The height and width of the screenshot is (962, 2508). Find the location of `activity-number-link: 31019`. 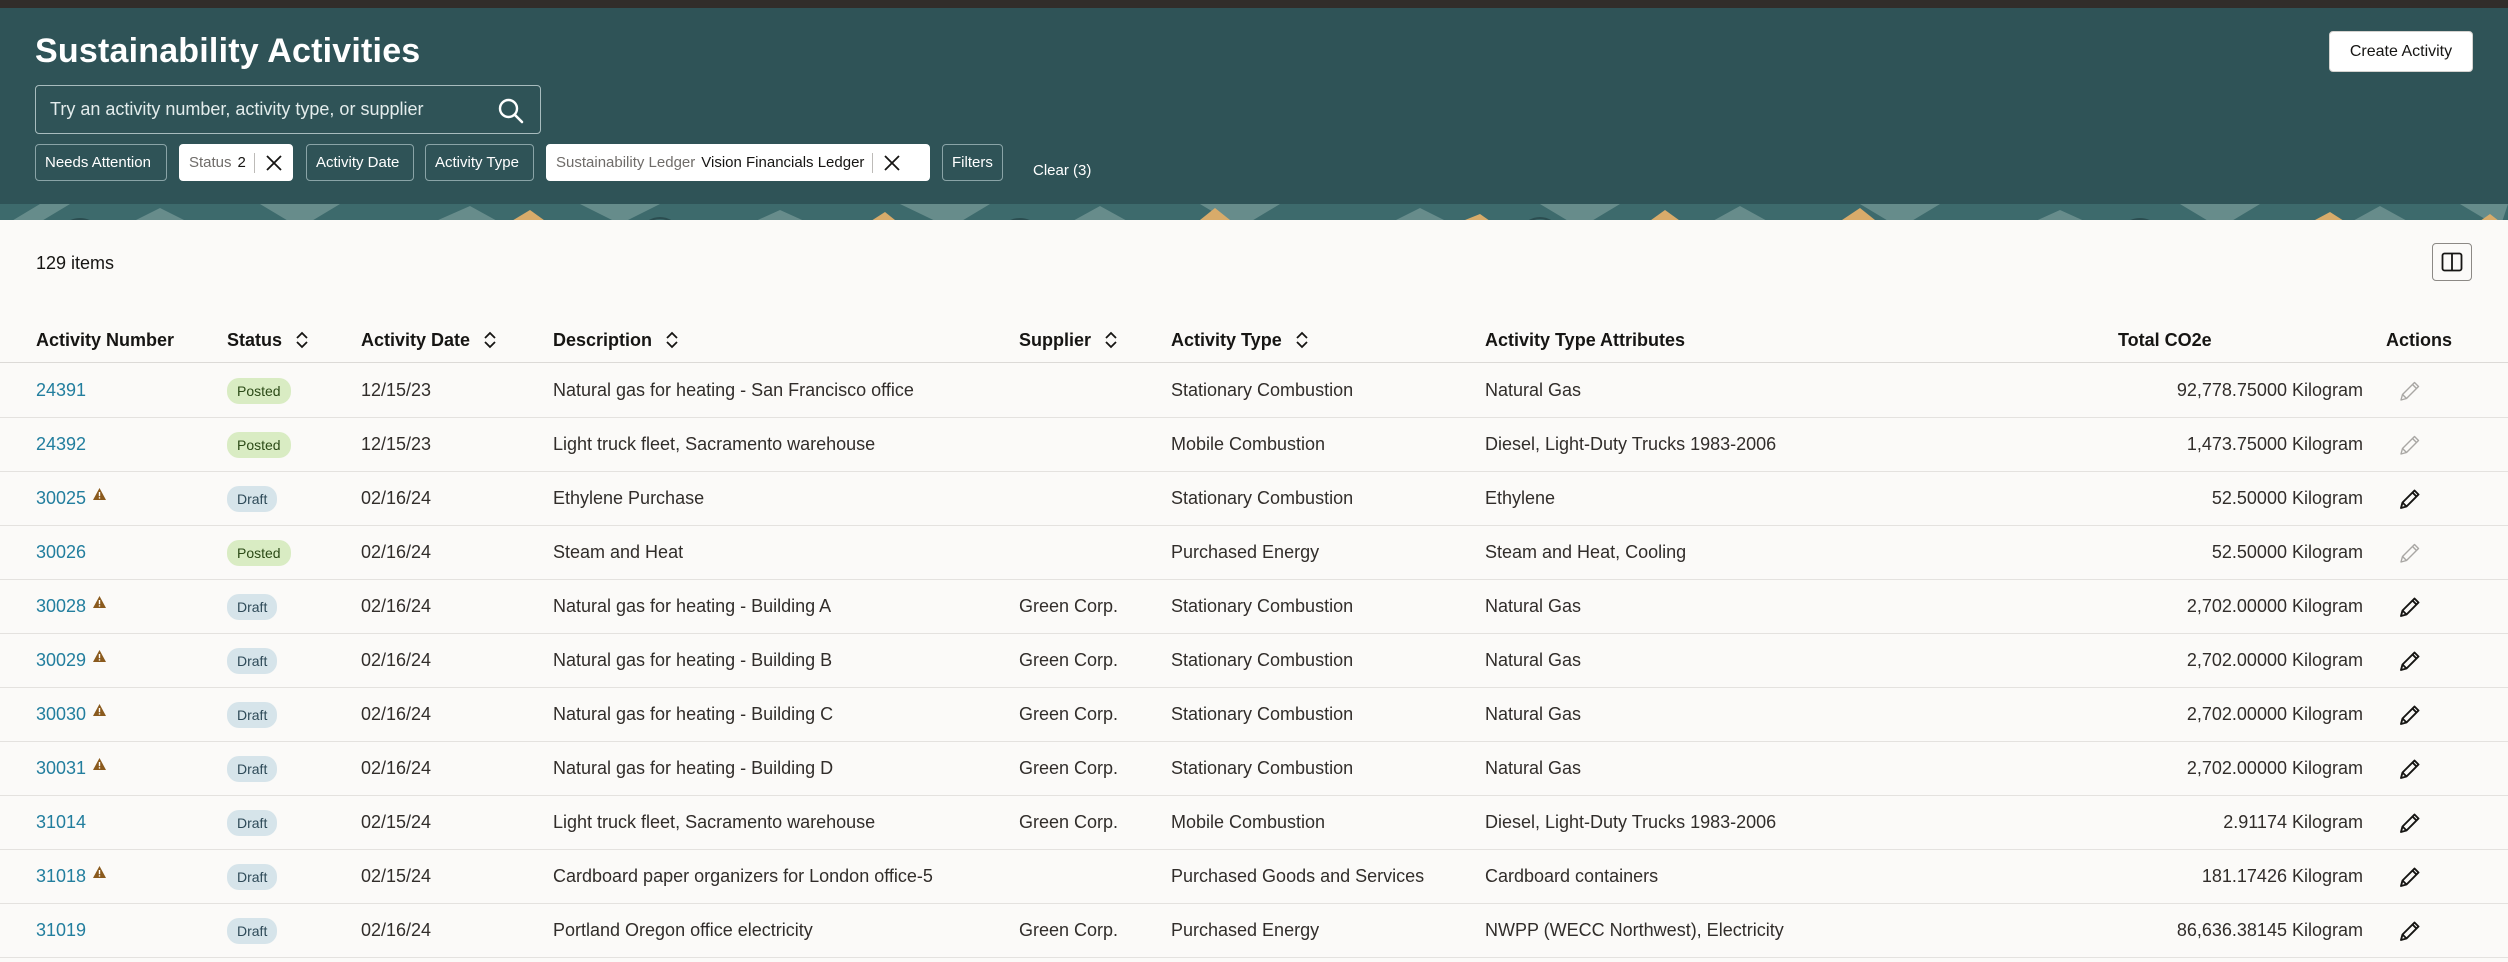

activity-number-link: 31019 is located at coordinates (61, 930).